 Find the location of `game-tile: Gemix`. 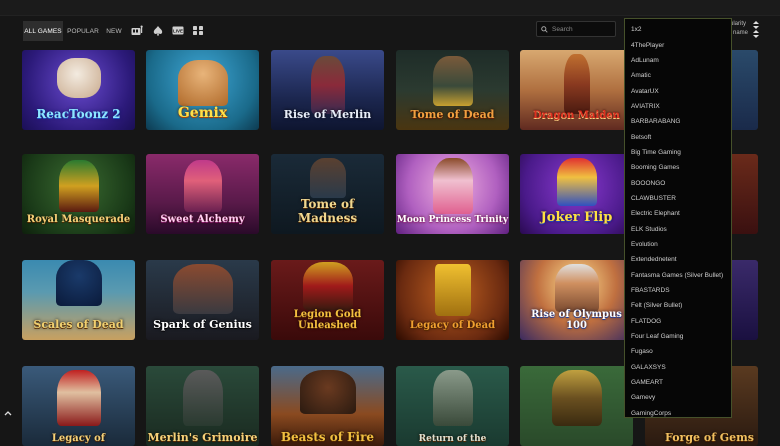

game-tile: Gemix is located at coordinates (202, 90).